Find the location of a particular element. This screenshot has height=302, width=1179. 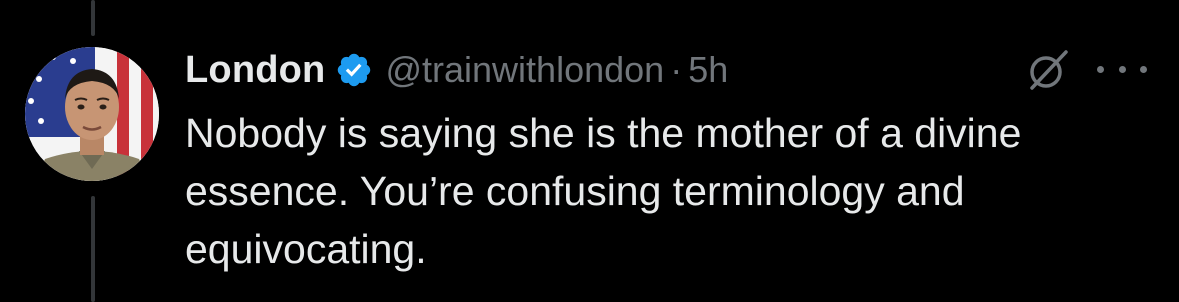

avatar-image is located at coordinates (92, 114).